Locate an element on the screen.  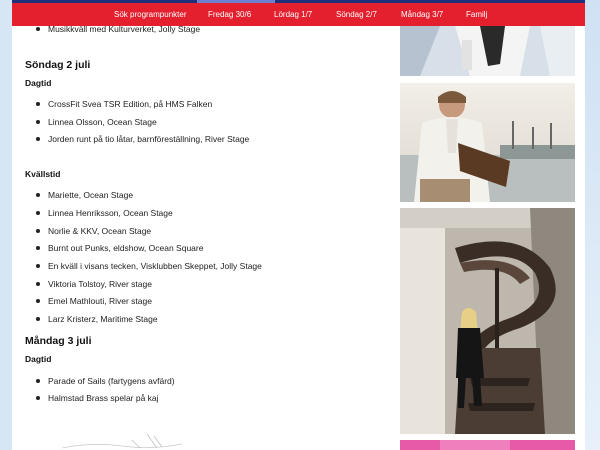
list-item: Norlie & KKV, Ocean Stage is located at coordinates (93, 231).